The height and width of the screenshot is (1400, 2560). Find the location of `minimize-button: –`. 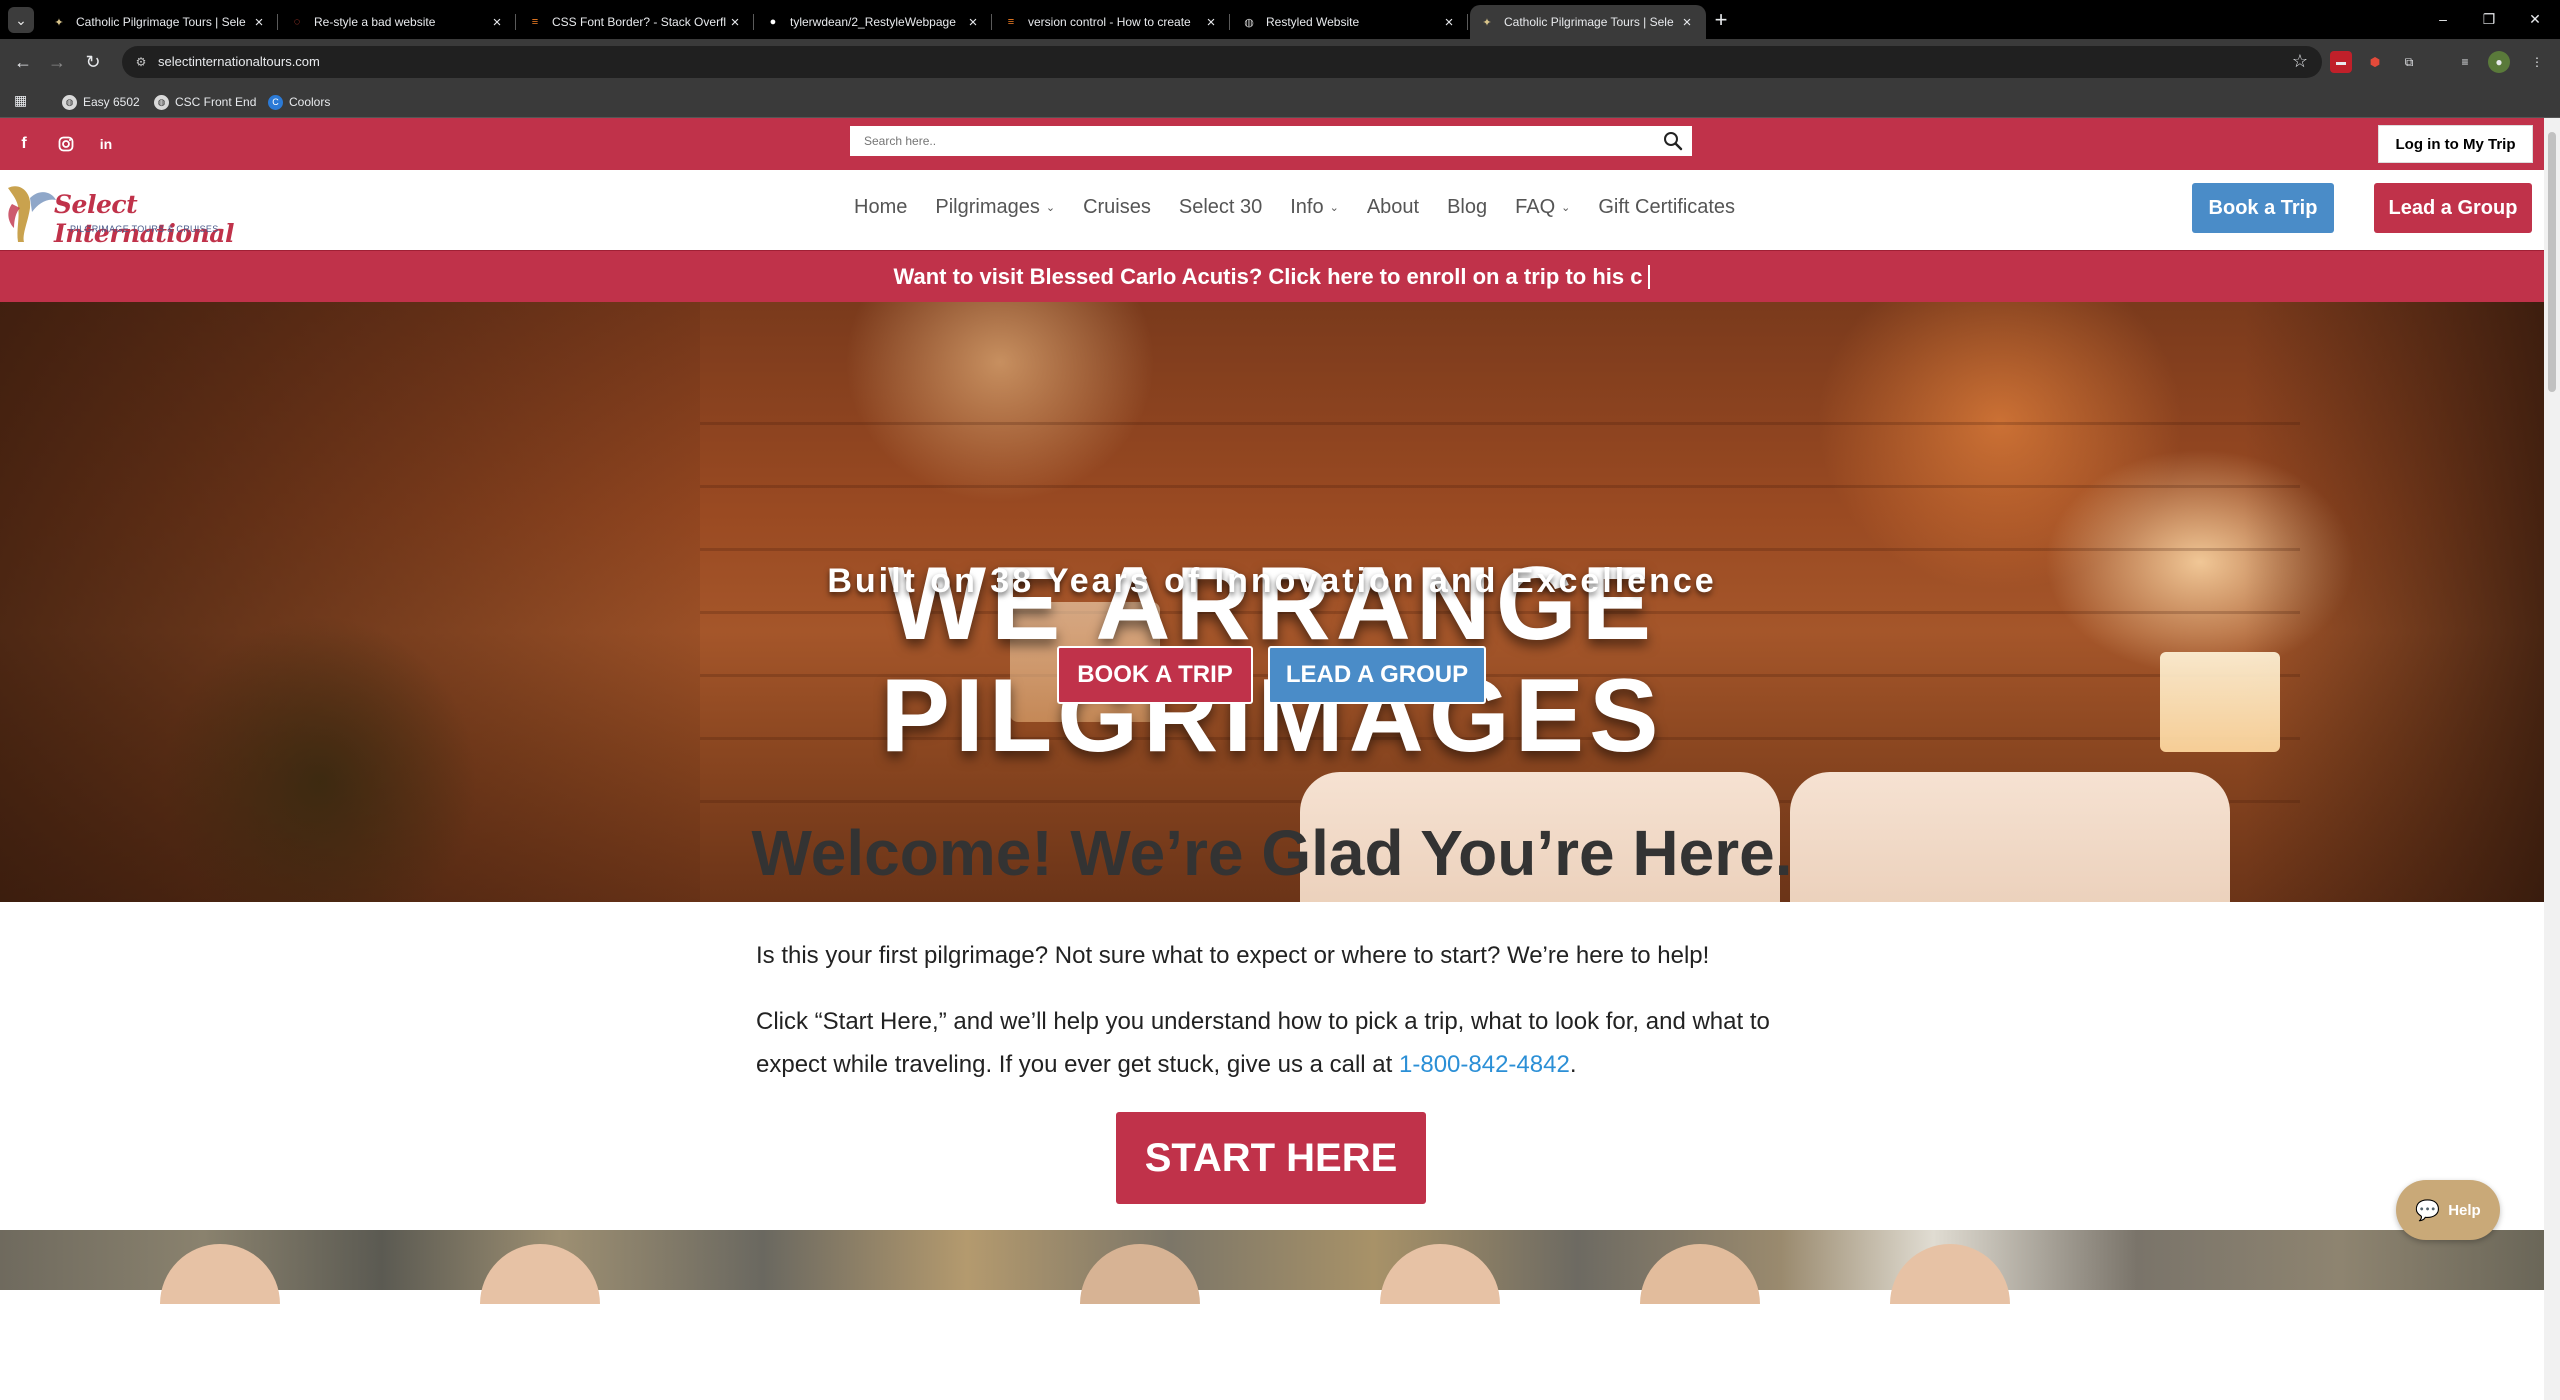

minimize-button: – is located at coordinates (2443, 19).